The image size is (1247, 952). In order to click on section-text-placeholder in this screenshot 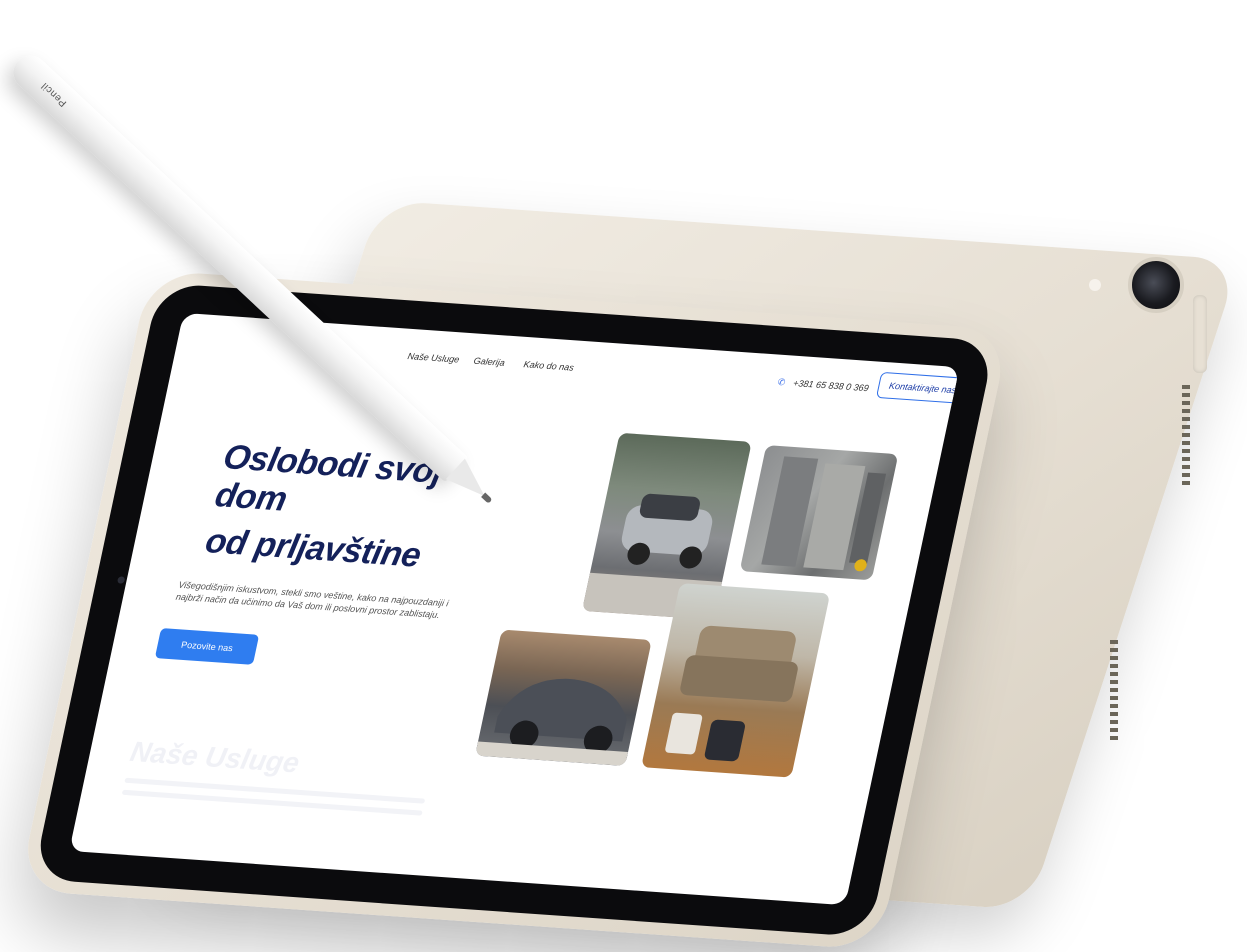, I will do `click(272, 802)`.